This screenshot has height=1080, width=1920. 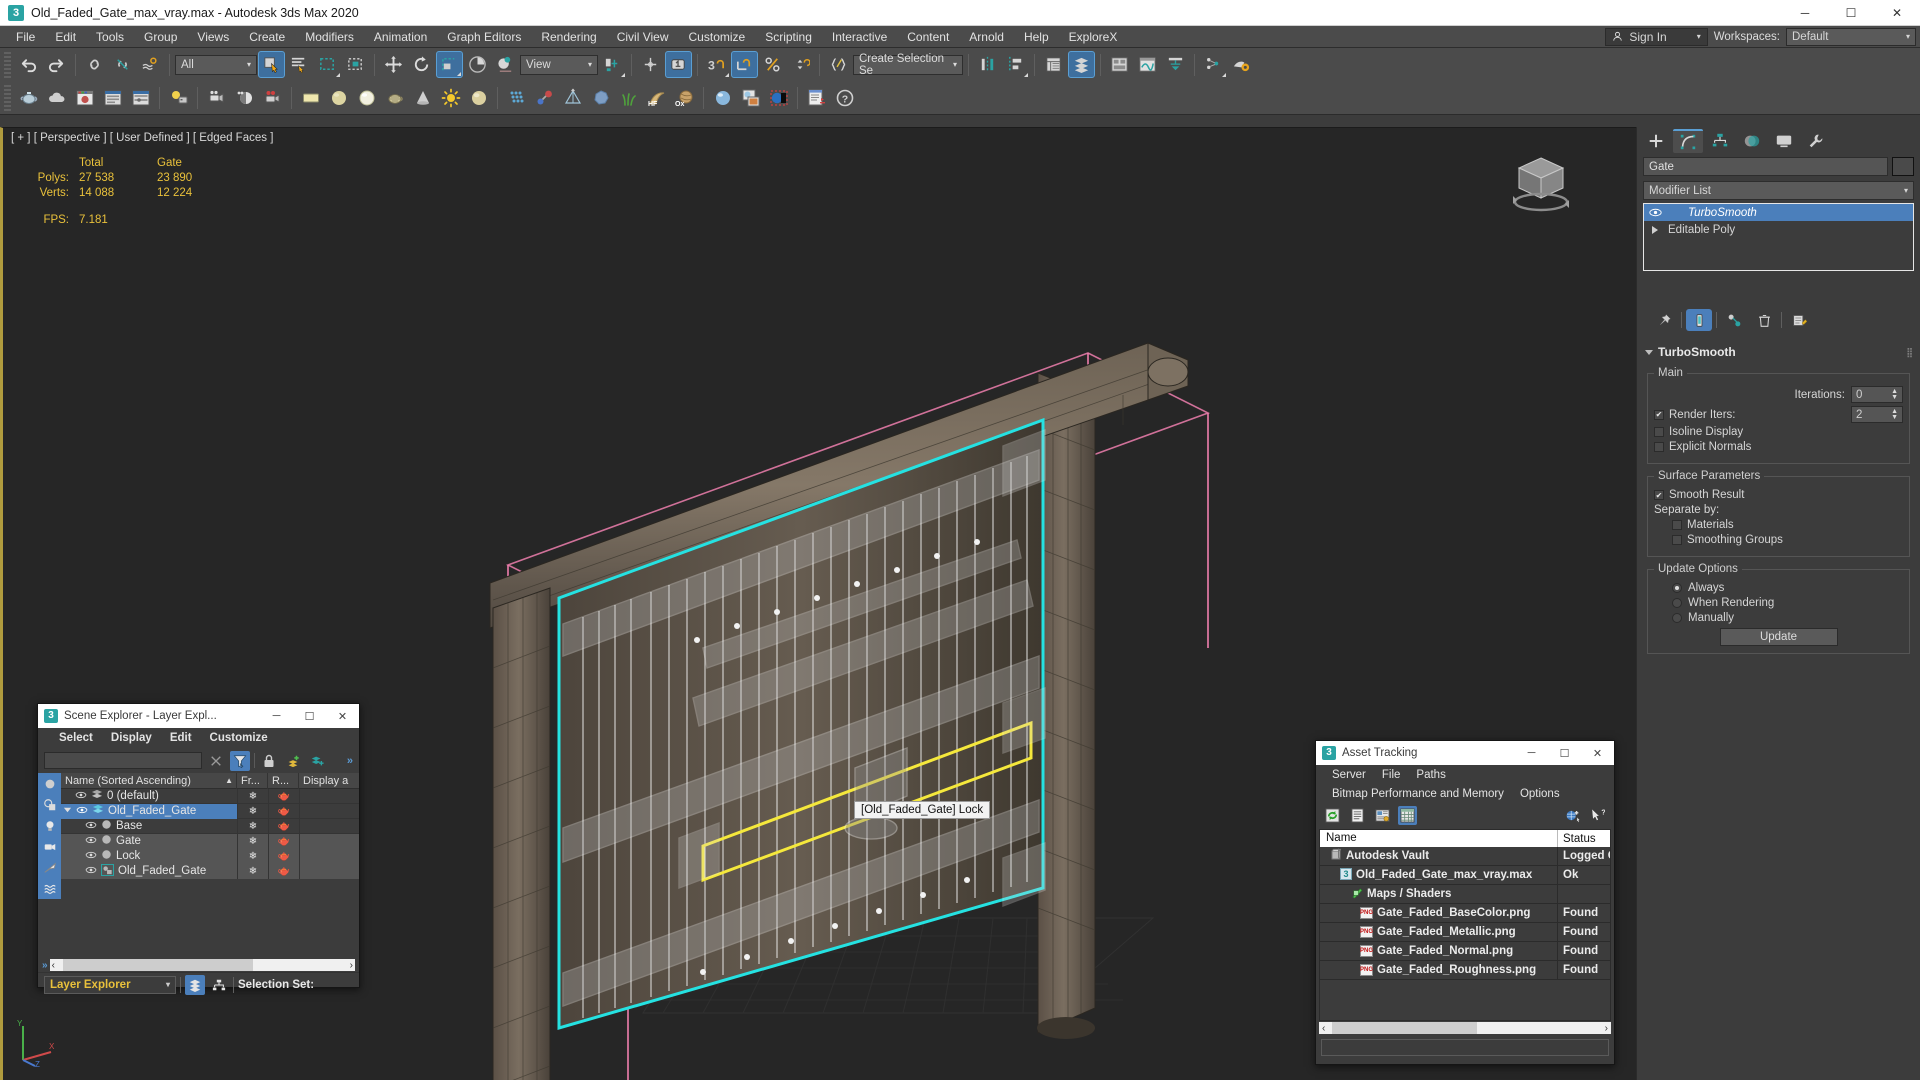 I want to click on vray-sphere-icon, so click(x=722, y=97).